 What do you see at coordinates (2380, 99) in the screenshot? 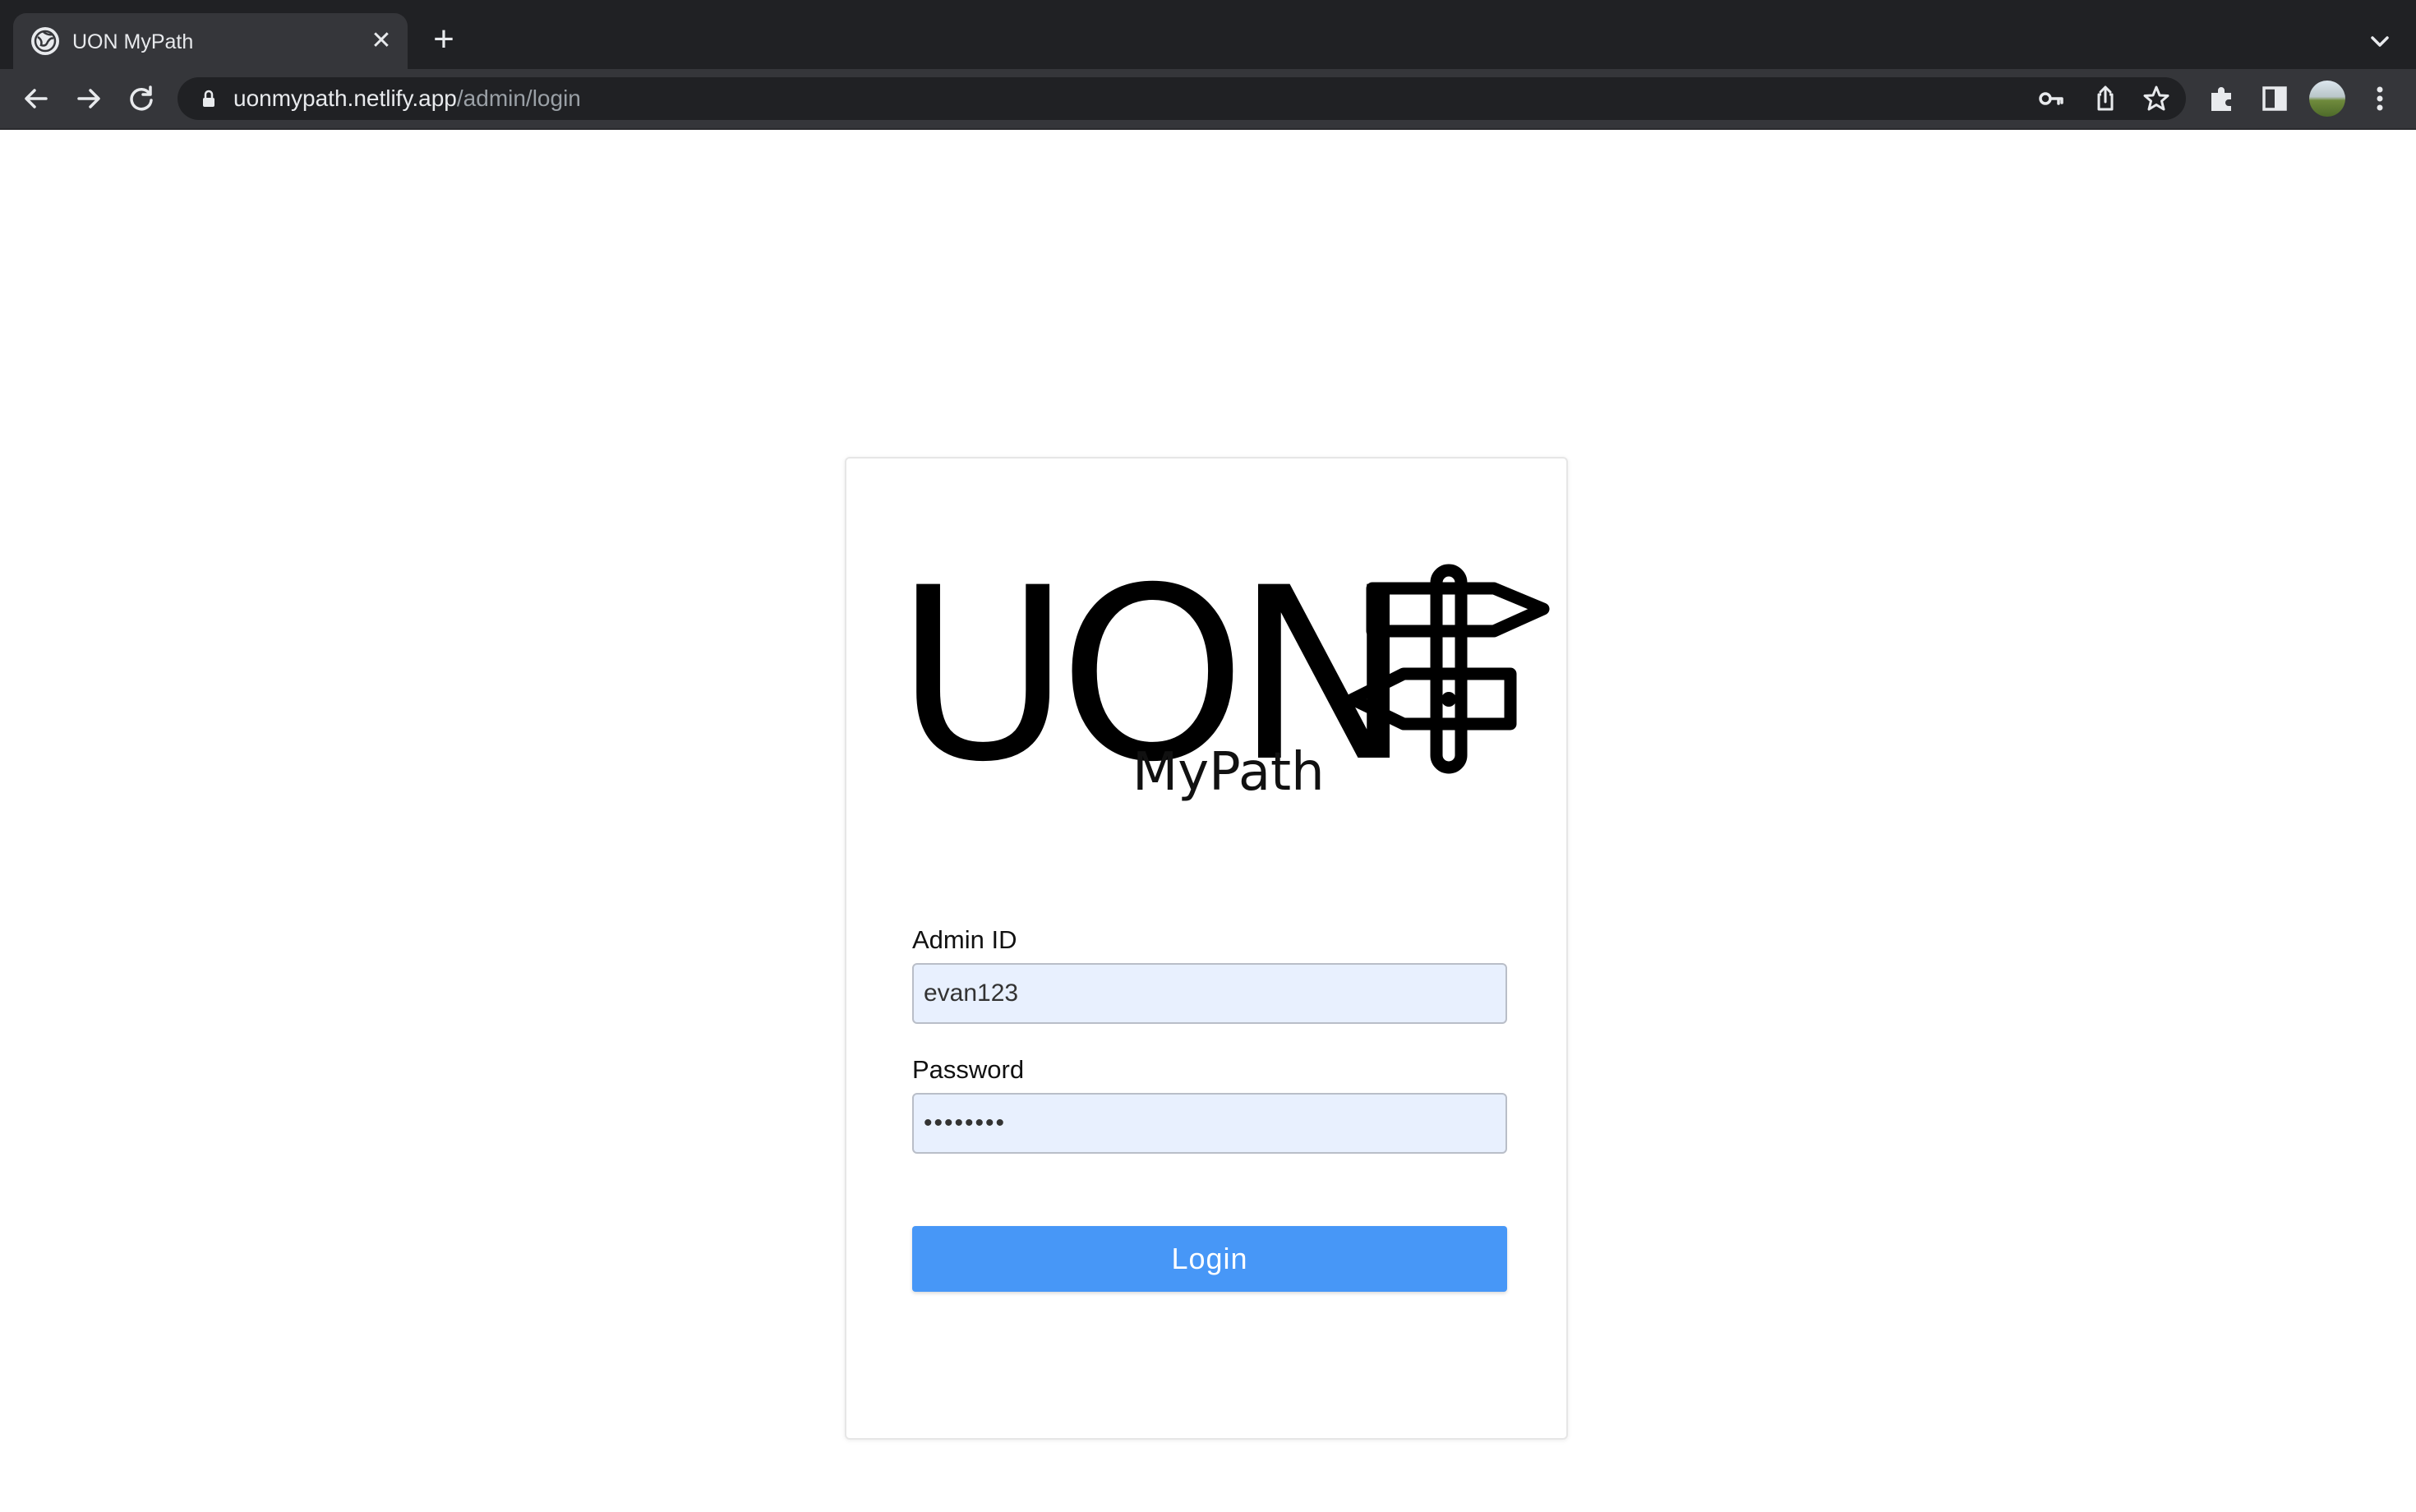
I see `menu-kebab-icon` at bounding box center [2380, 99].